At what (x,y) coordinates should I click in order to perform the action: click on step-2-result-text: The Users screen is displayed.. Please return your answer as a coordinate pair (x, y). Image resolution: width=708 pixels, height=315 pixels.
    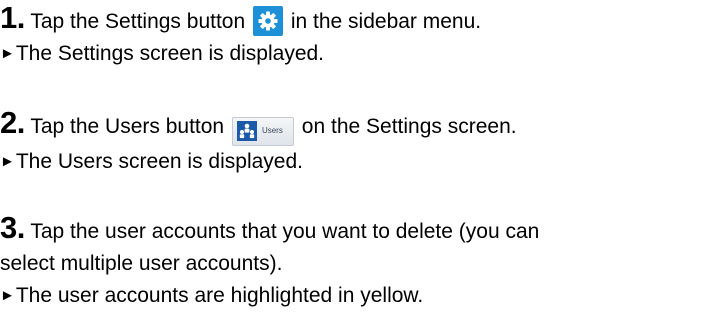
    Looking at the image, I should click on (159, 161).